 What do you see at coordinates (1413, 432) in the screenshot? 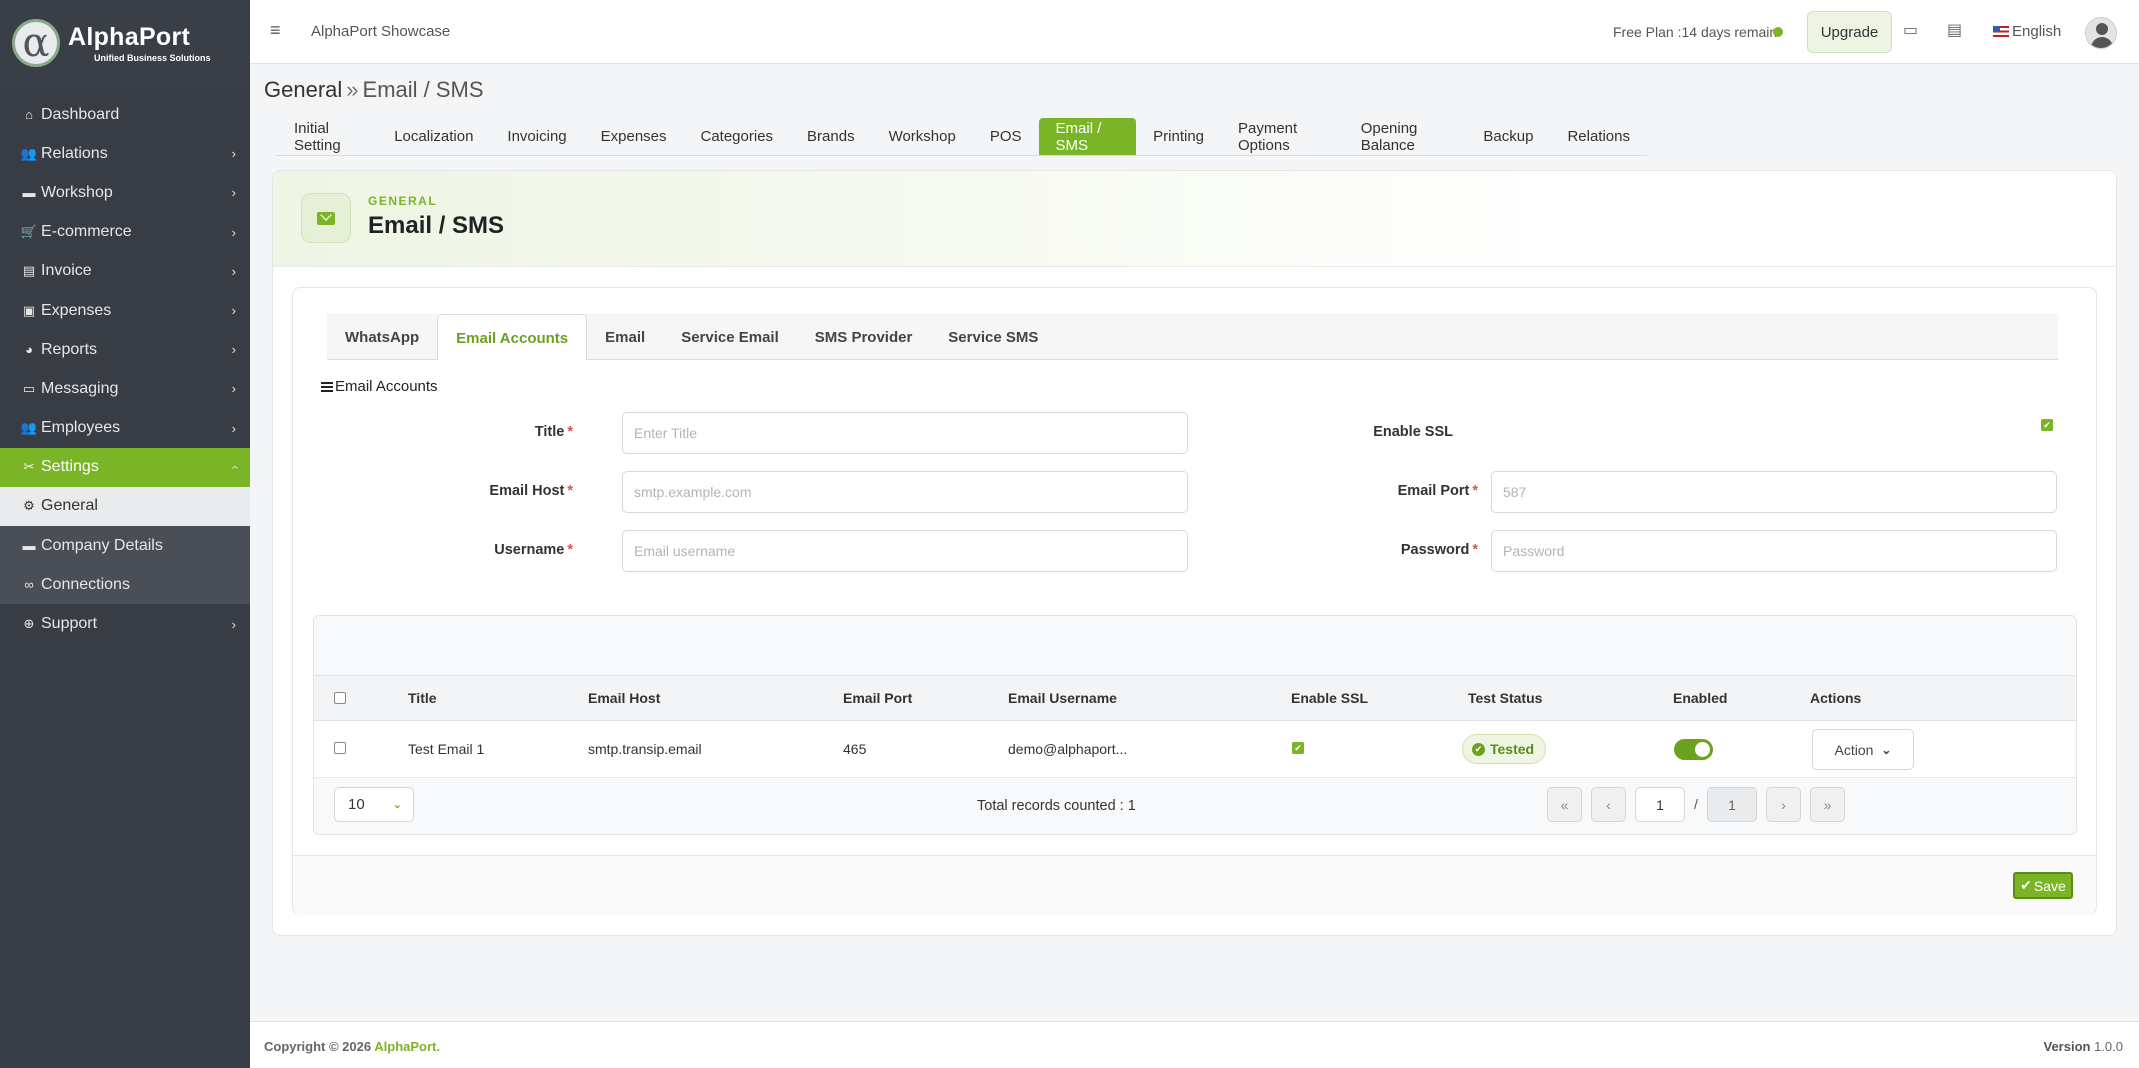
I see `enable-ssl-label: Enable SSL` at bounding box center [1413, 432].